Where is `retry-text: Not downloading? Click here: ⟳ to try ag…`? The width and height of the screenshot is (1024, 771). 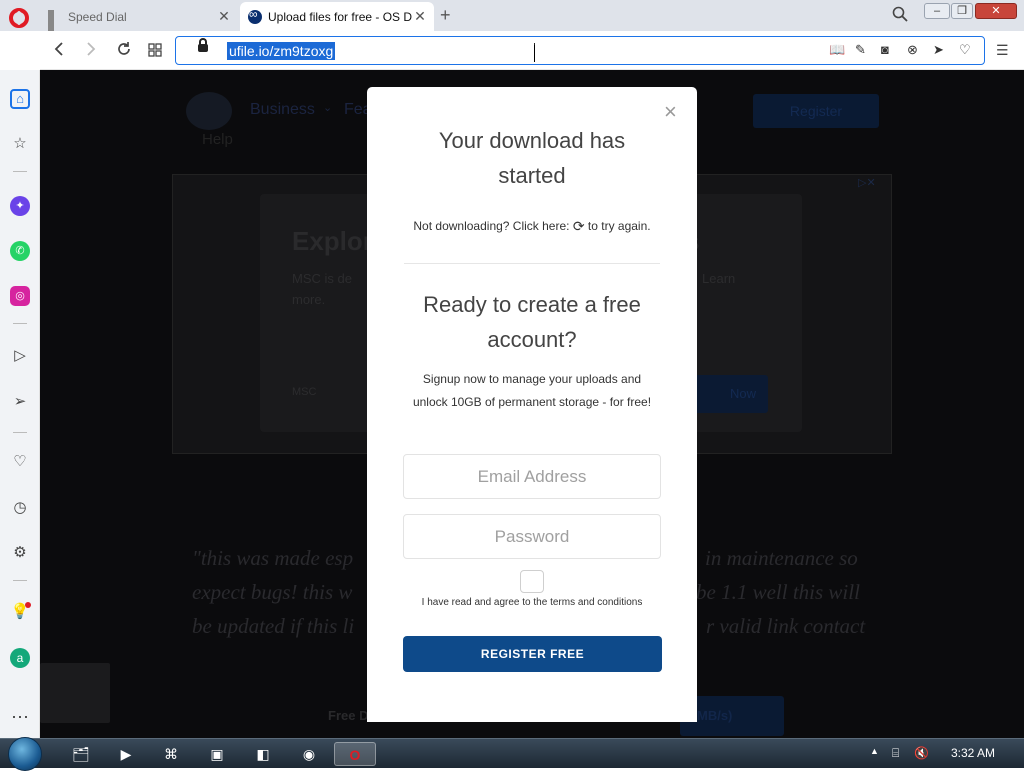 retry-text: Not downloading? Click here: ⟳ to try ag… is located at coordinates (532, 226).